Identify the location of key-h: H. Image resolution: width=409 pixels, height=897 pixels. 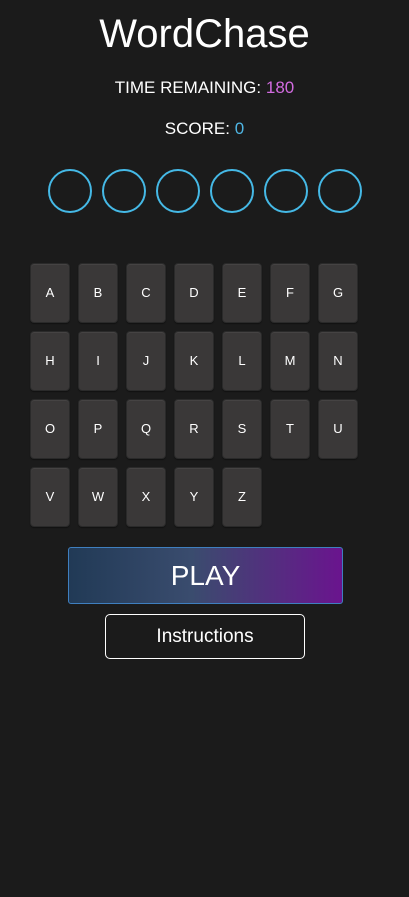
(50, 361).